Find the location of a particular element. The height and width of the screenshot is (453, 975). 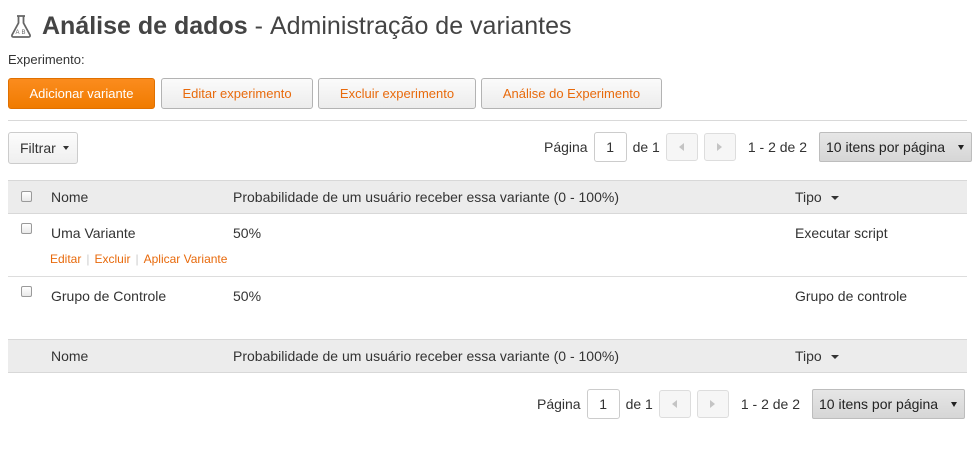

row-actions: Editar | Excluir | Aplicar Variante is located at coordinates (138, 259).